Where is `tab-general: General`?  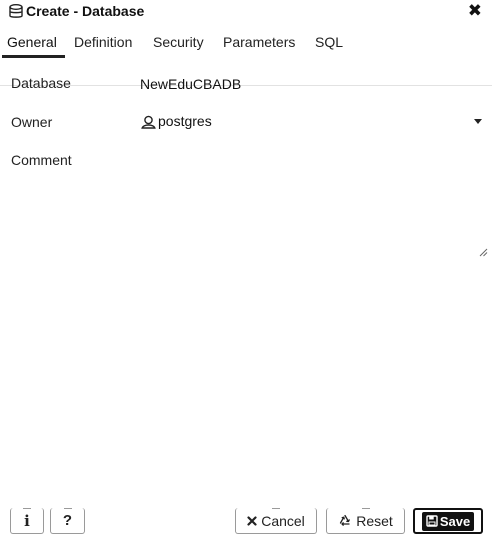
tab-general: General is located at coordinates (32, 42).